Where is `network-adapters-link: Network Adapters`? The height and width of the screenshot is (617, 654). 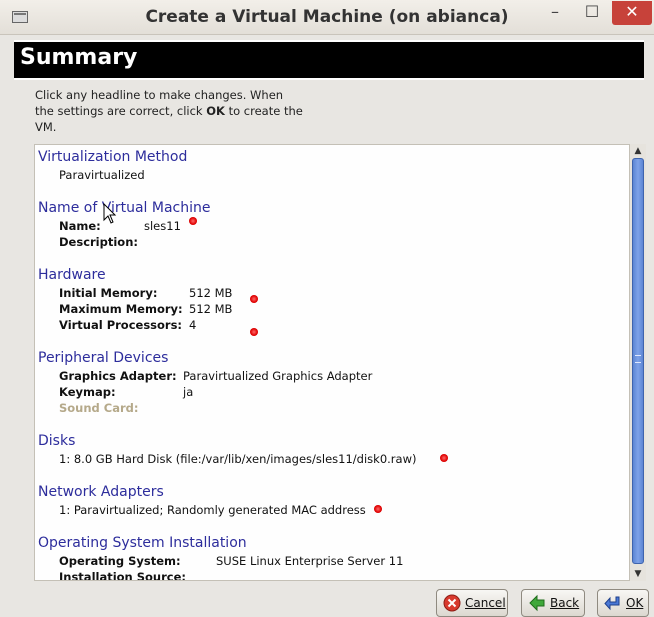 network-adapters-link: Network Adapters is located at coordinates (330, 492).